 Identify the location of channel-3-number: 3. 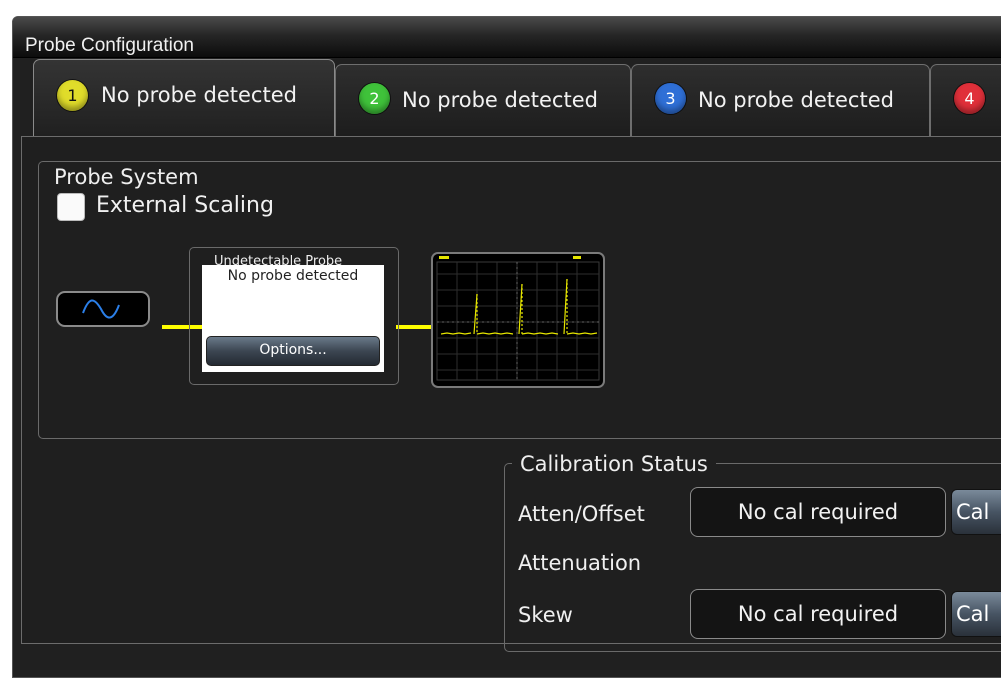
(670, 98).